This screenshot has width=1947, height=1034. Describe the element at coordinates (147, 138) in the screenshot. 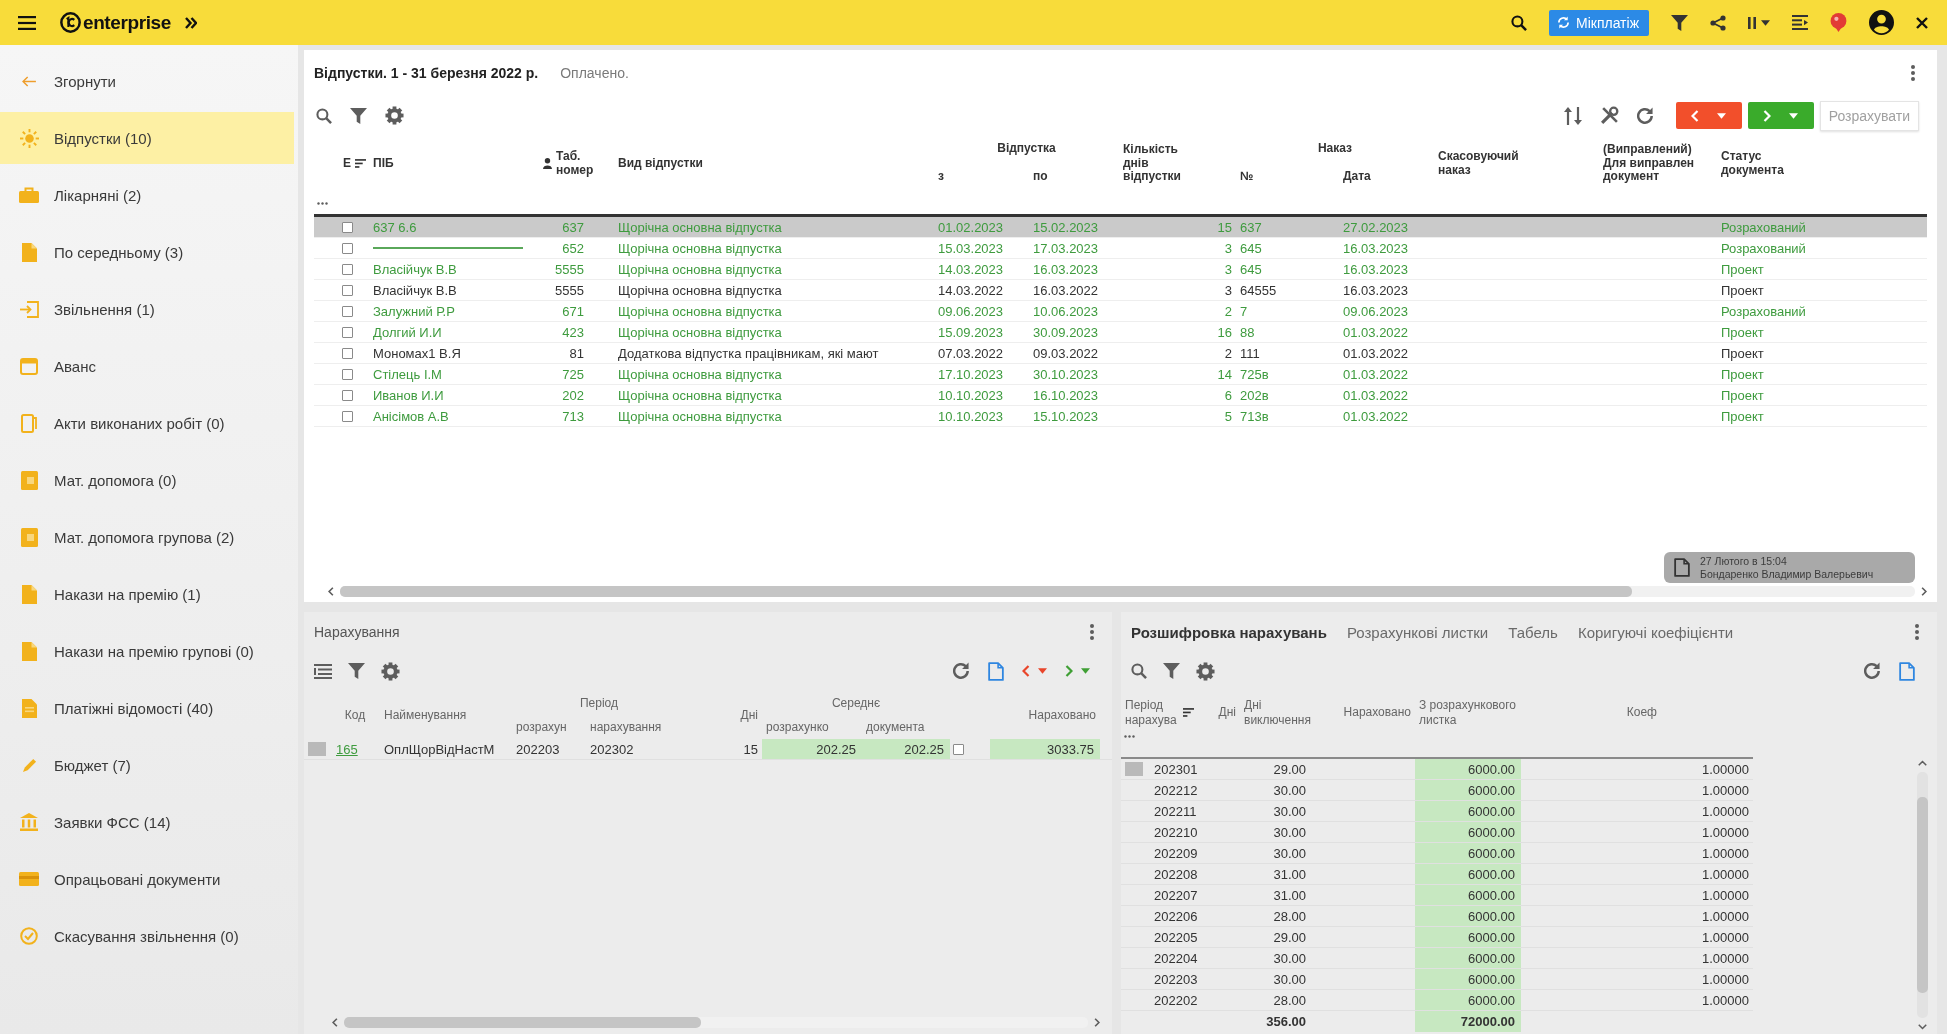

I see `sidebar-item: Відпустки (10)` at that location.